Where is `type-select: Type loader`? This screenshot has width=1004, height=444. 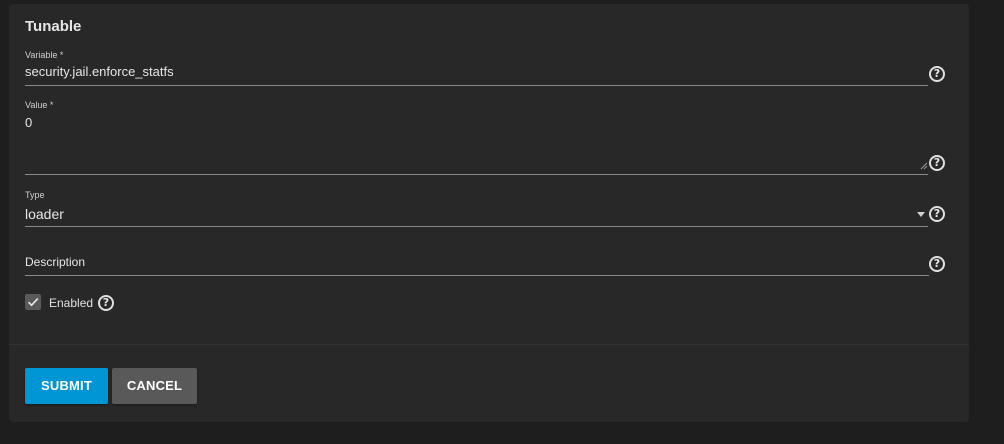
type-select: Type loader is located at coordinates (476, 208).